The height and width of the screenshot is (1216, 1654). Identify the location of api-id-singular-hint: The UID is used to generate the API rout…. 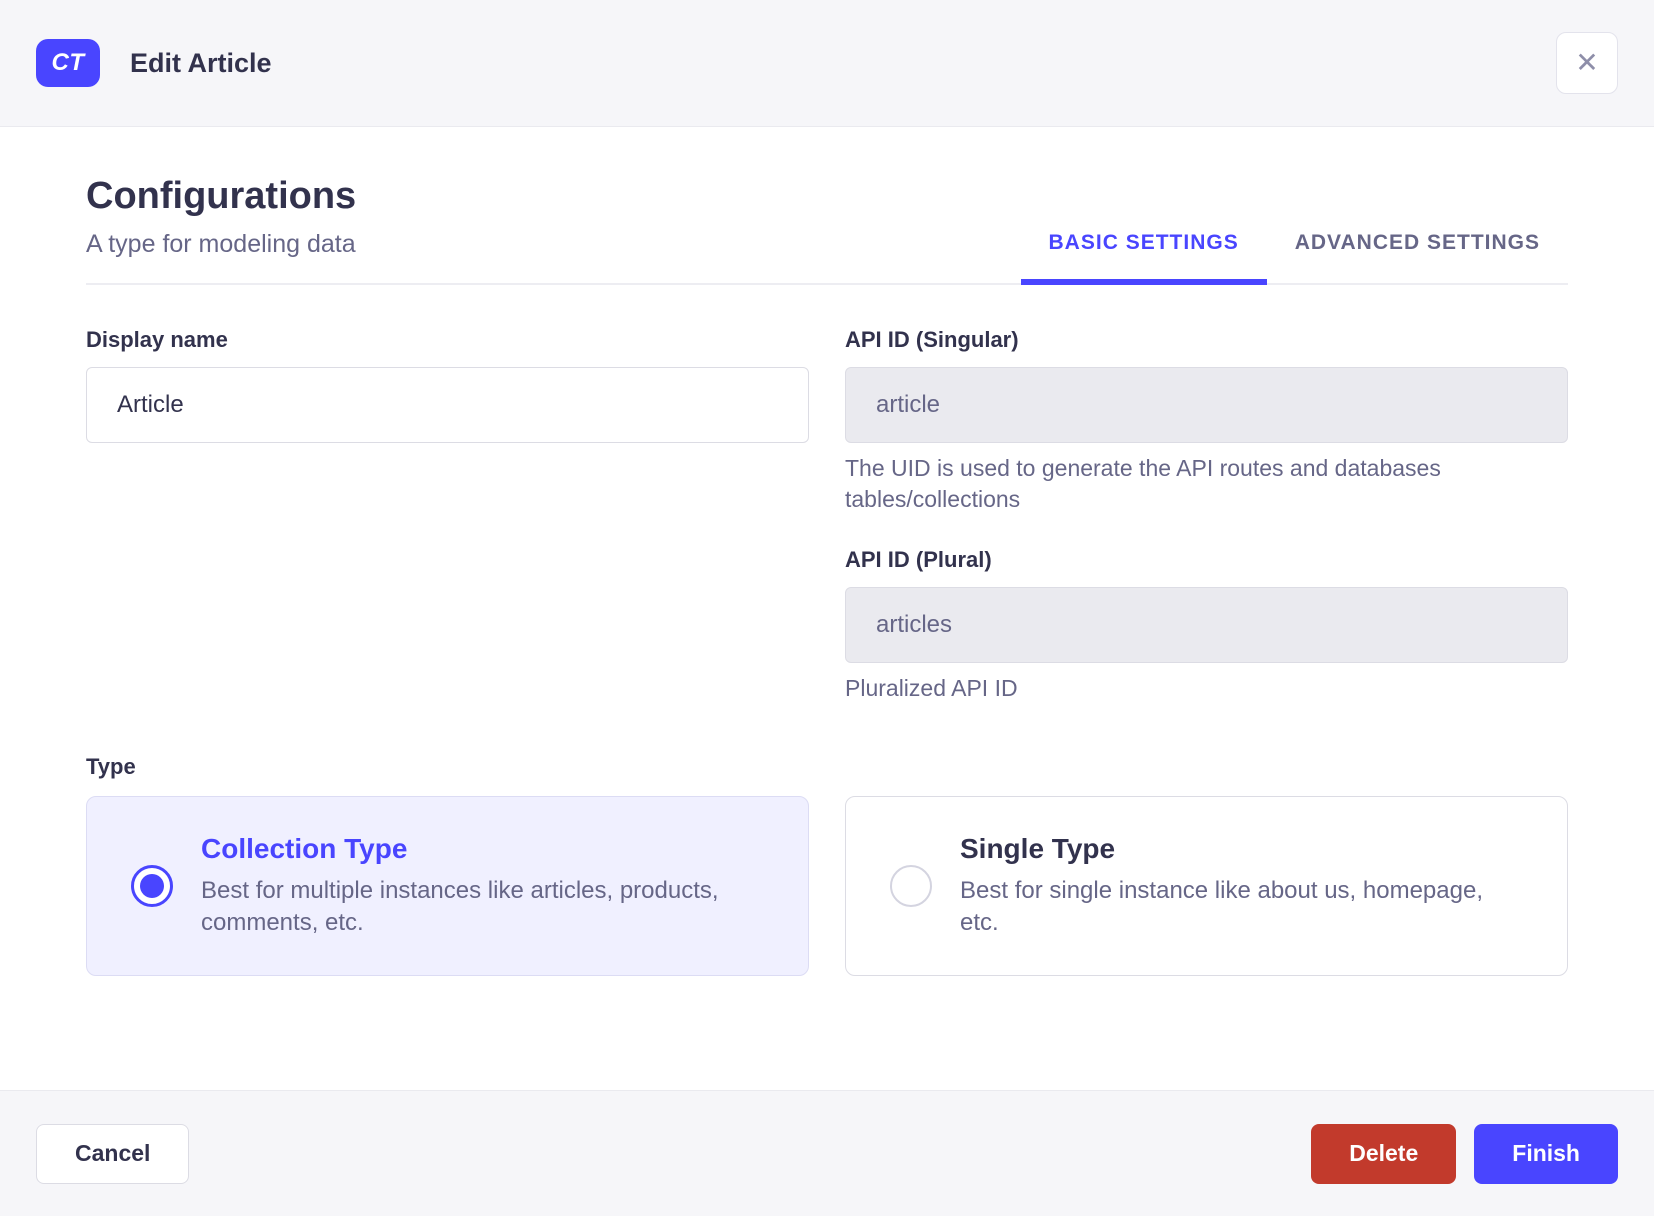
(1143, 483).